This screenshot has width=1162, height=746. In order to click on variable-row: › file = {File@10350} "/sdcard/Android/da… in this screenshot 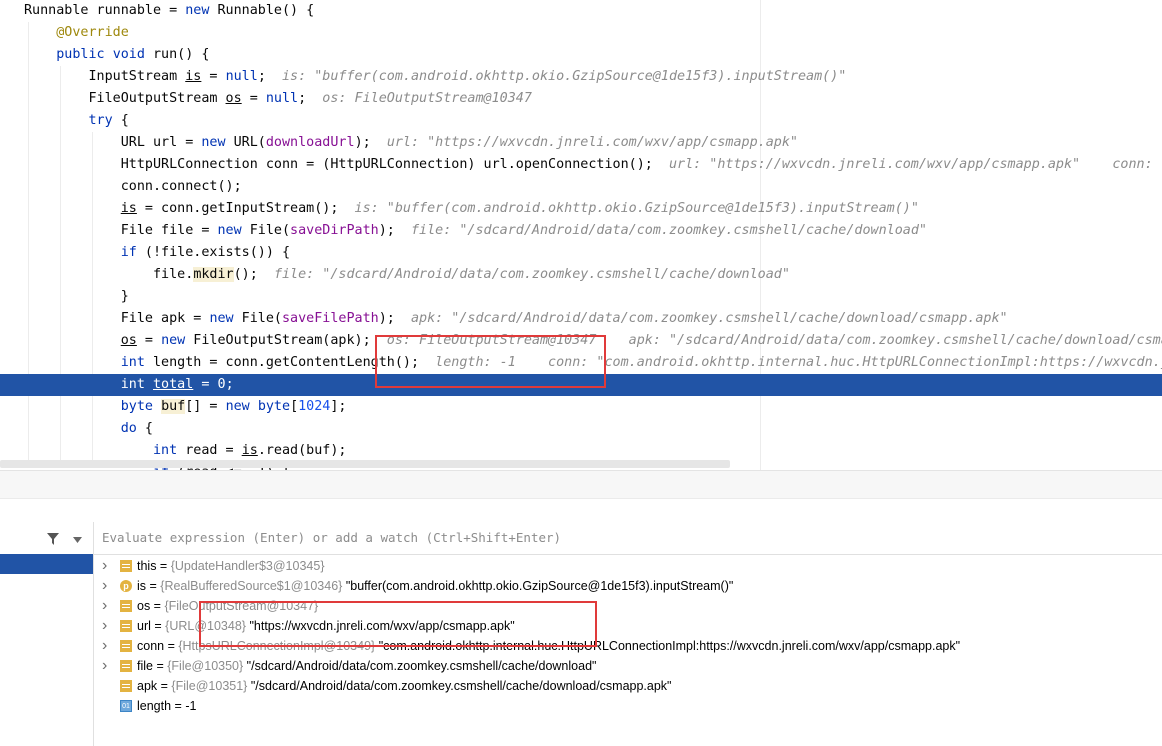, I will do `click(628, 666)`.